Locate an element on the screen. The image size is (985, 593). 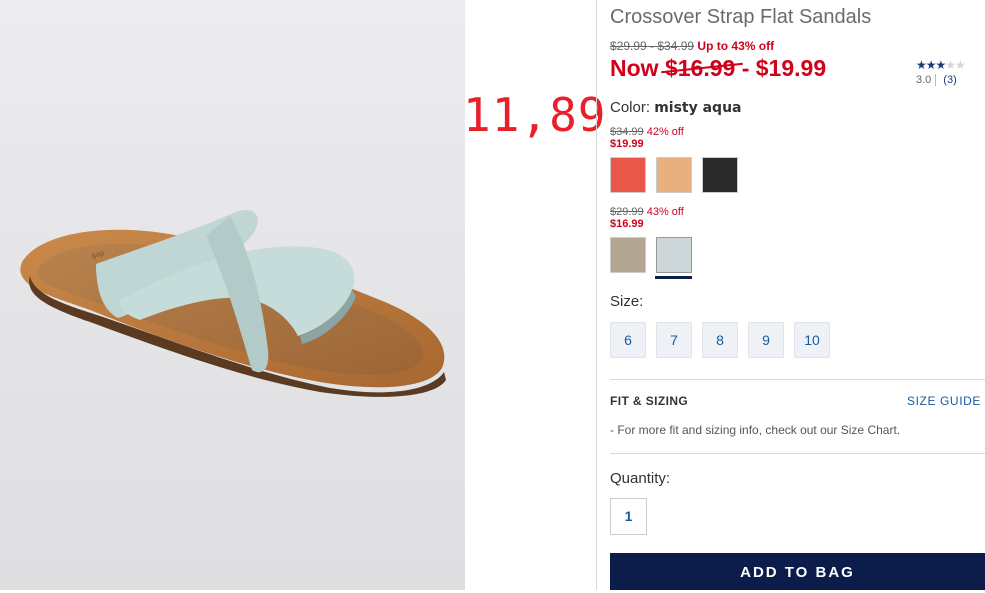
quantity-label: Quantity: is located at coordinates (640, 478).